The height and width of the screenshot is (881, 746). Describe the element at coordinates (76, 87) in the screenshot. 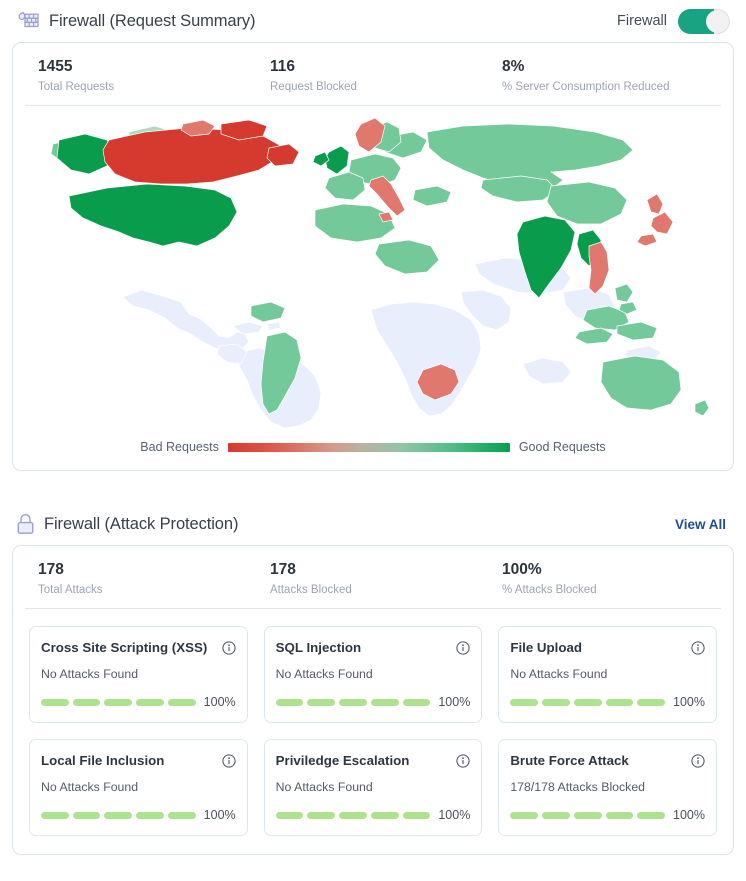

I see `stat-label: Total Requests` at that location.